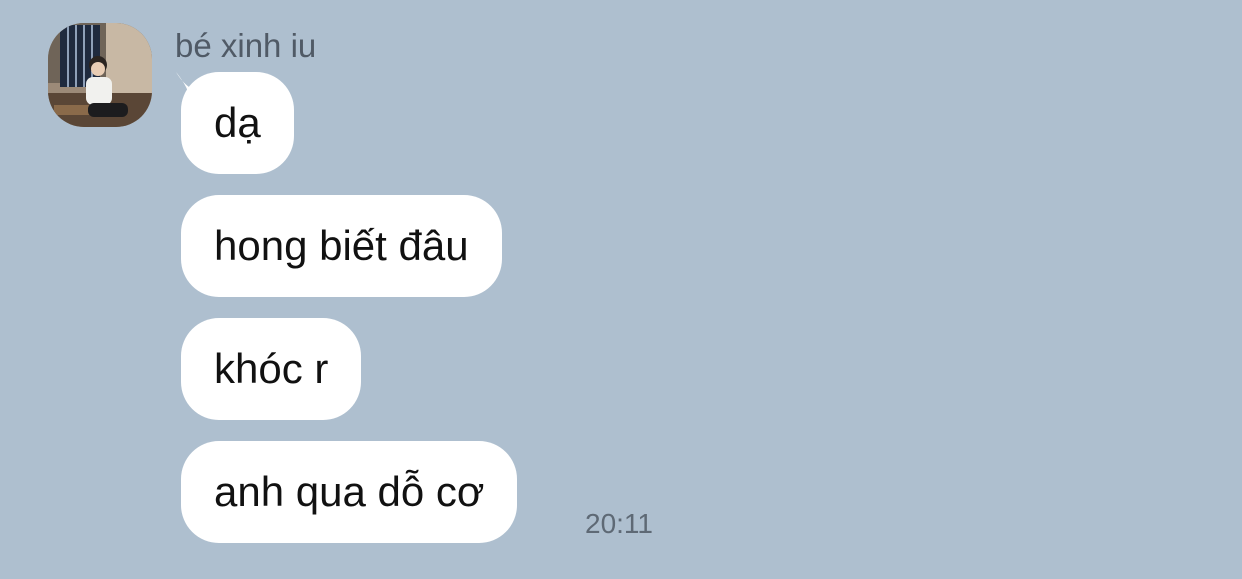  Describe the element at coordinates (237, 123) in the screenshot. I see `message-bubble-1: dạ` at that location.